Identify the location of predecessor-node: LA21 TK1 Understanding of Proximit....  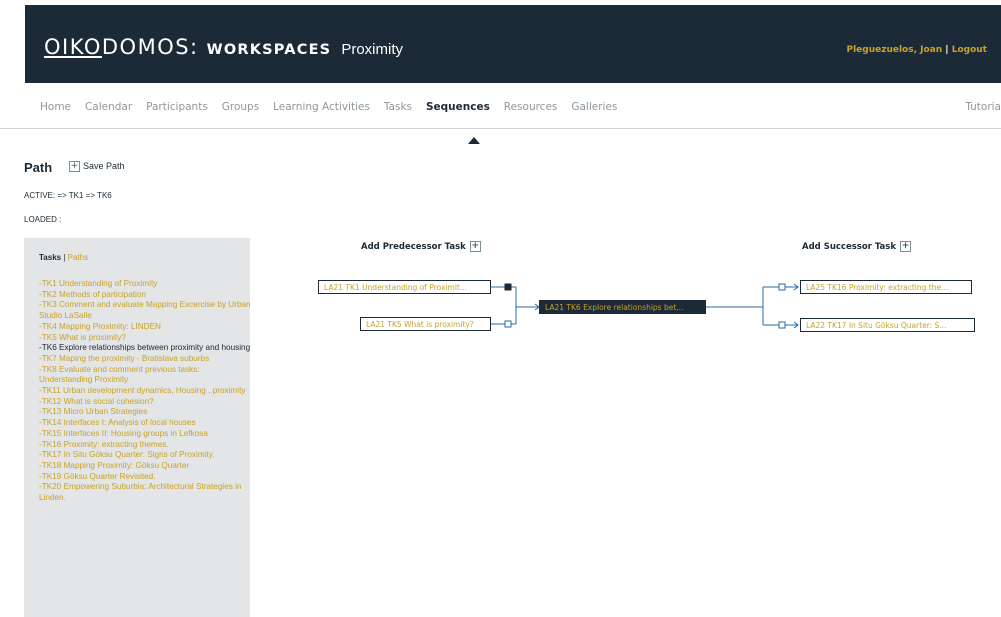
(404, 287).